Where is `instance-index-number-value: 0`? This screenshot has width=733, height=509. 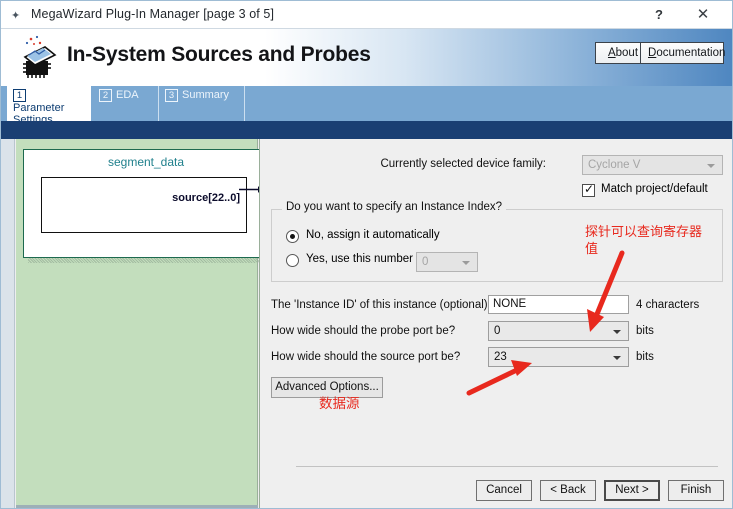 instance-index-number-value: 0 is located at coordinates (425, 262).